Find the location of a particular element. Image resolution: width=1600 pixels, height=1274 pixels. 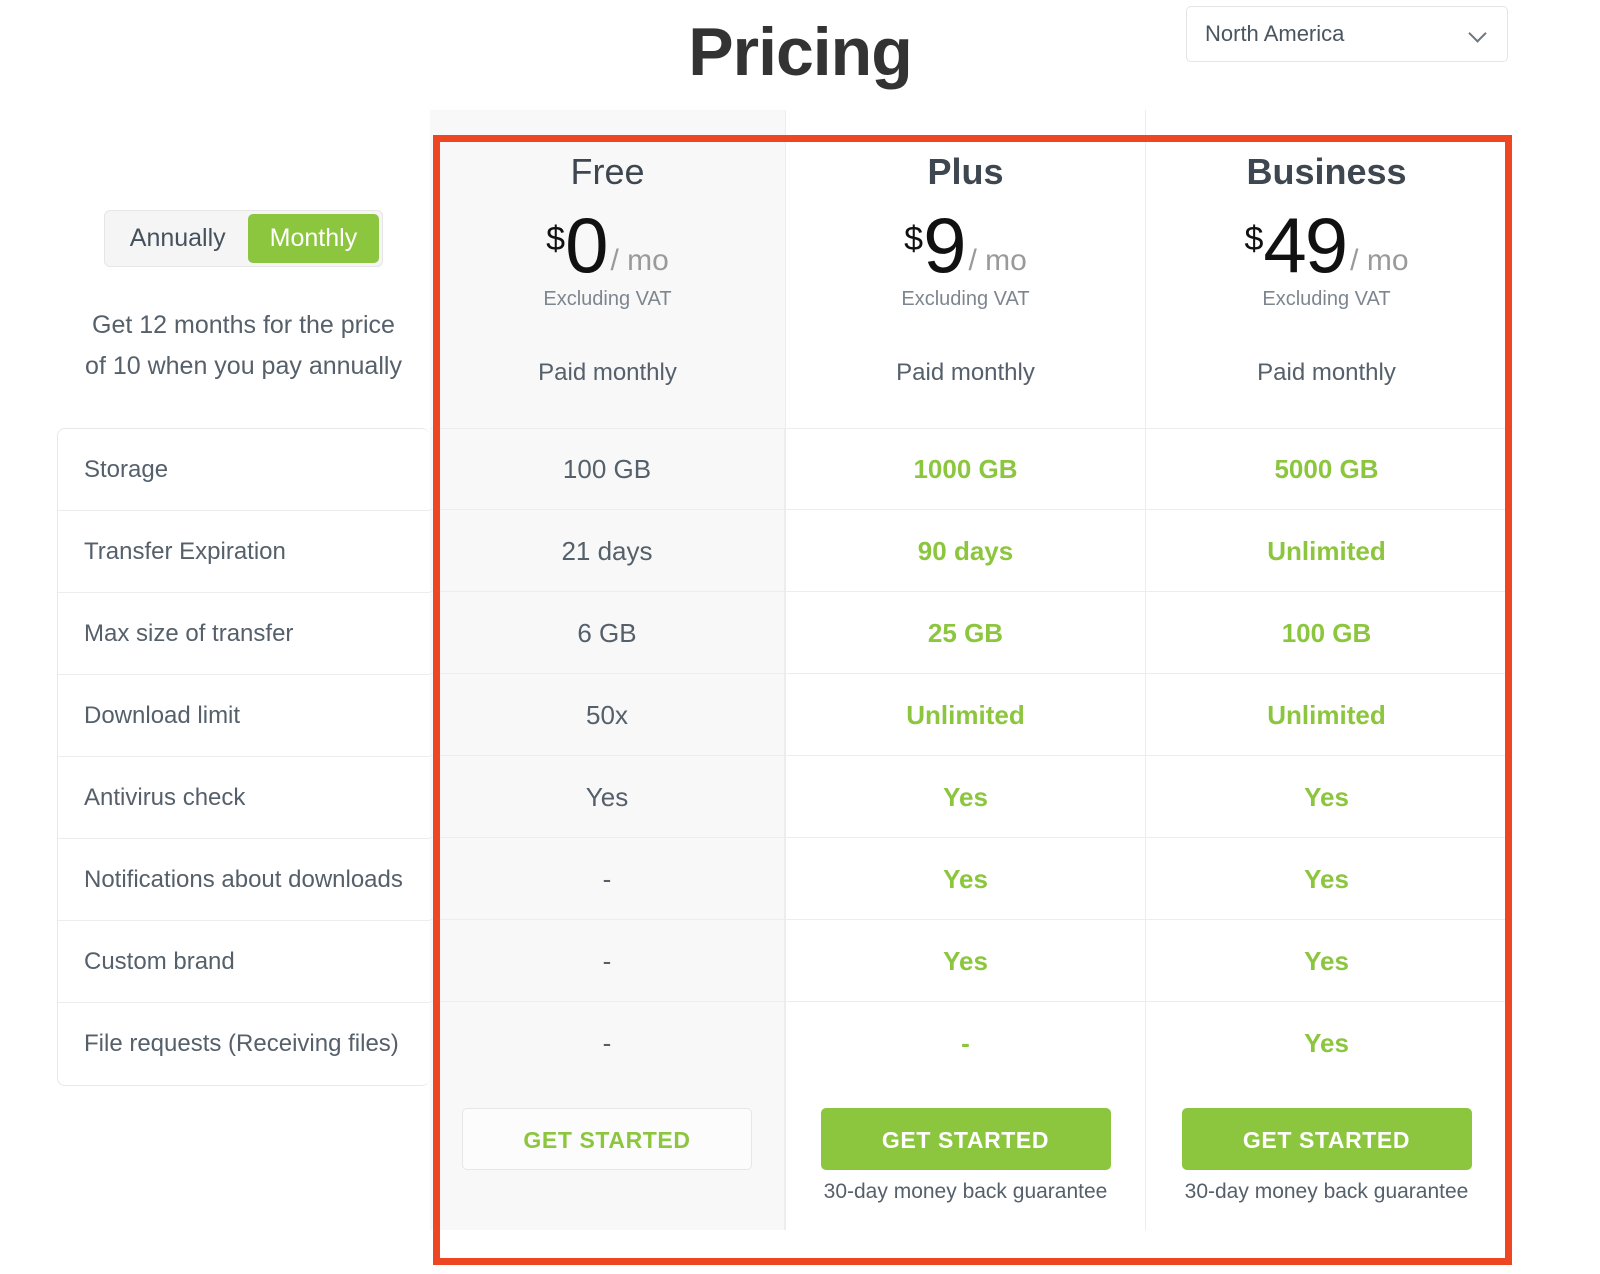

price-amount-plus: 9 is located at coordinates (944, 244).